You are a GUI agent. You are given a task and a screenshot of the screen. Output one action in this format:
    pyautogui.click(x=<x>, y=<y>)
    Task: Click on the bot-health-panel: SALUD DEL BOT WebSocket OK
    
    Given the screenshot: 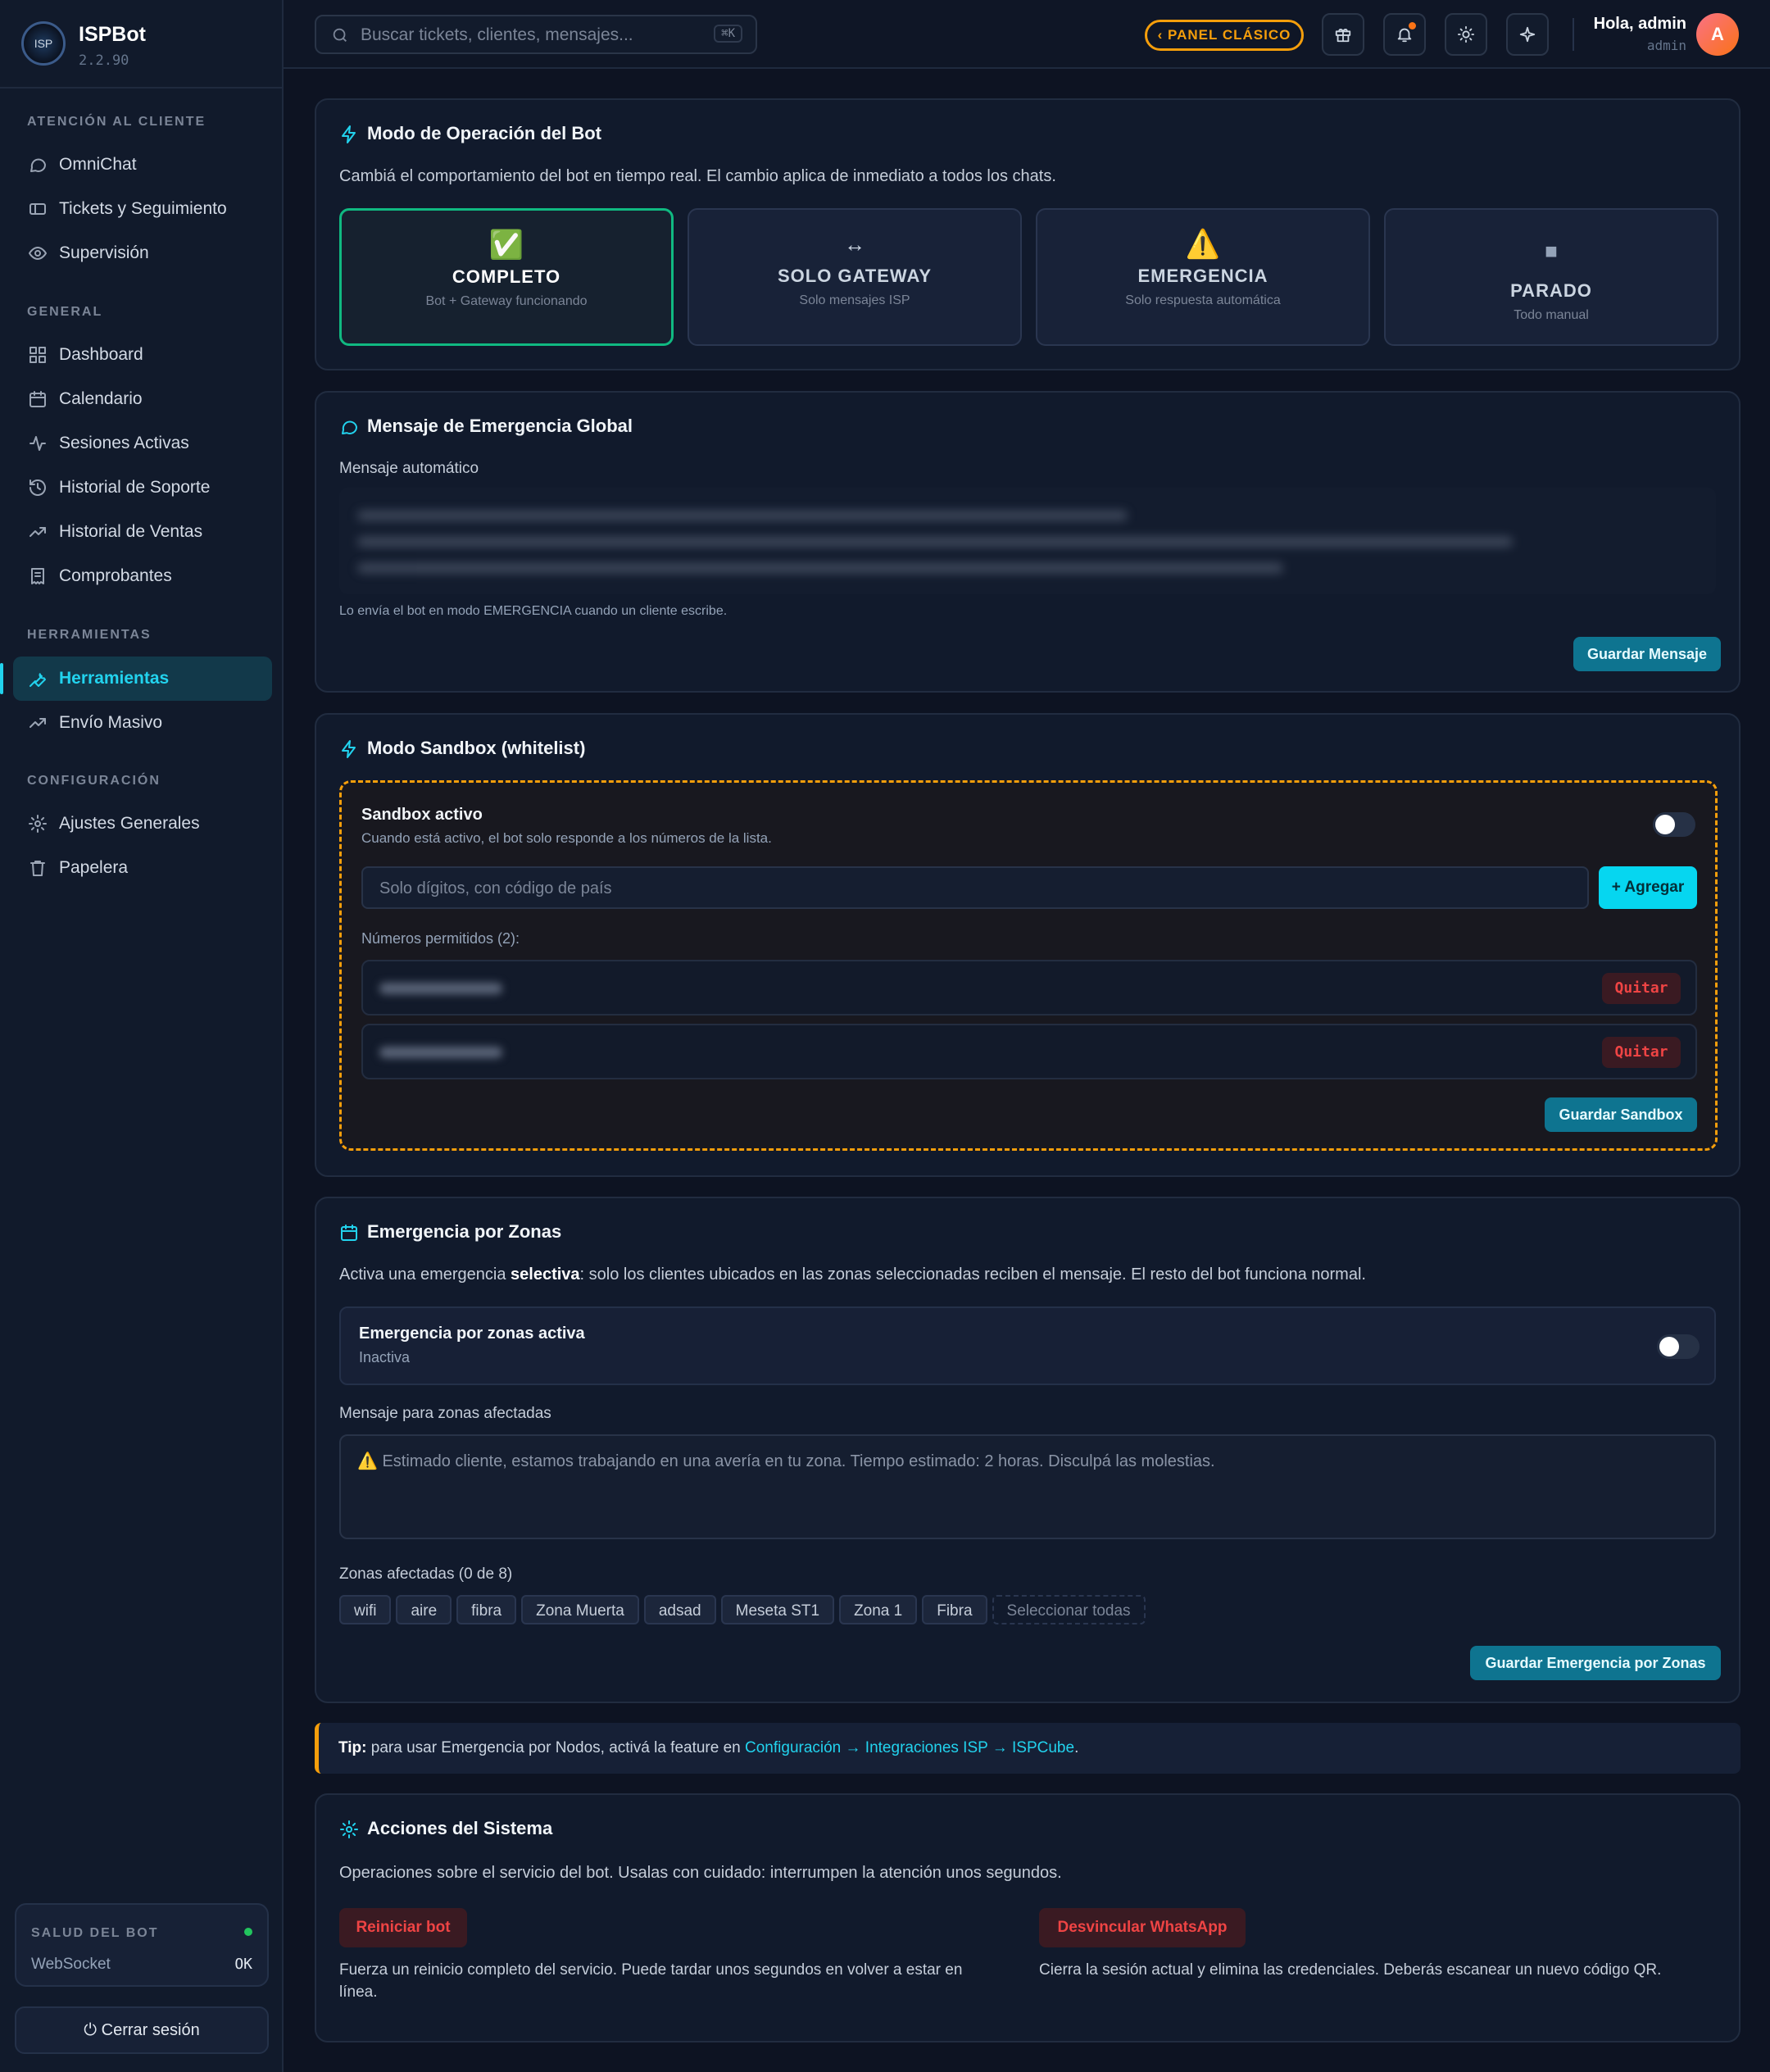 What is the action you would take?
    pyautogui.click(x=142, y=1945)
    